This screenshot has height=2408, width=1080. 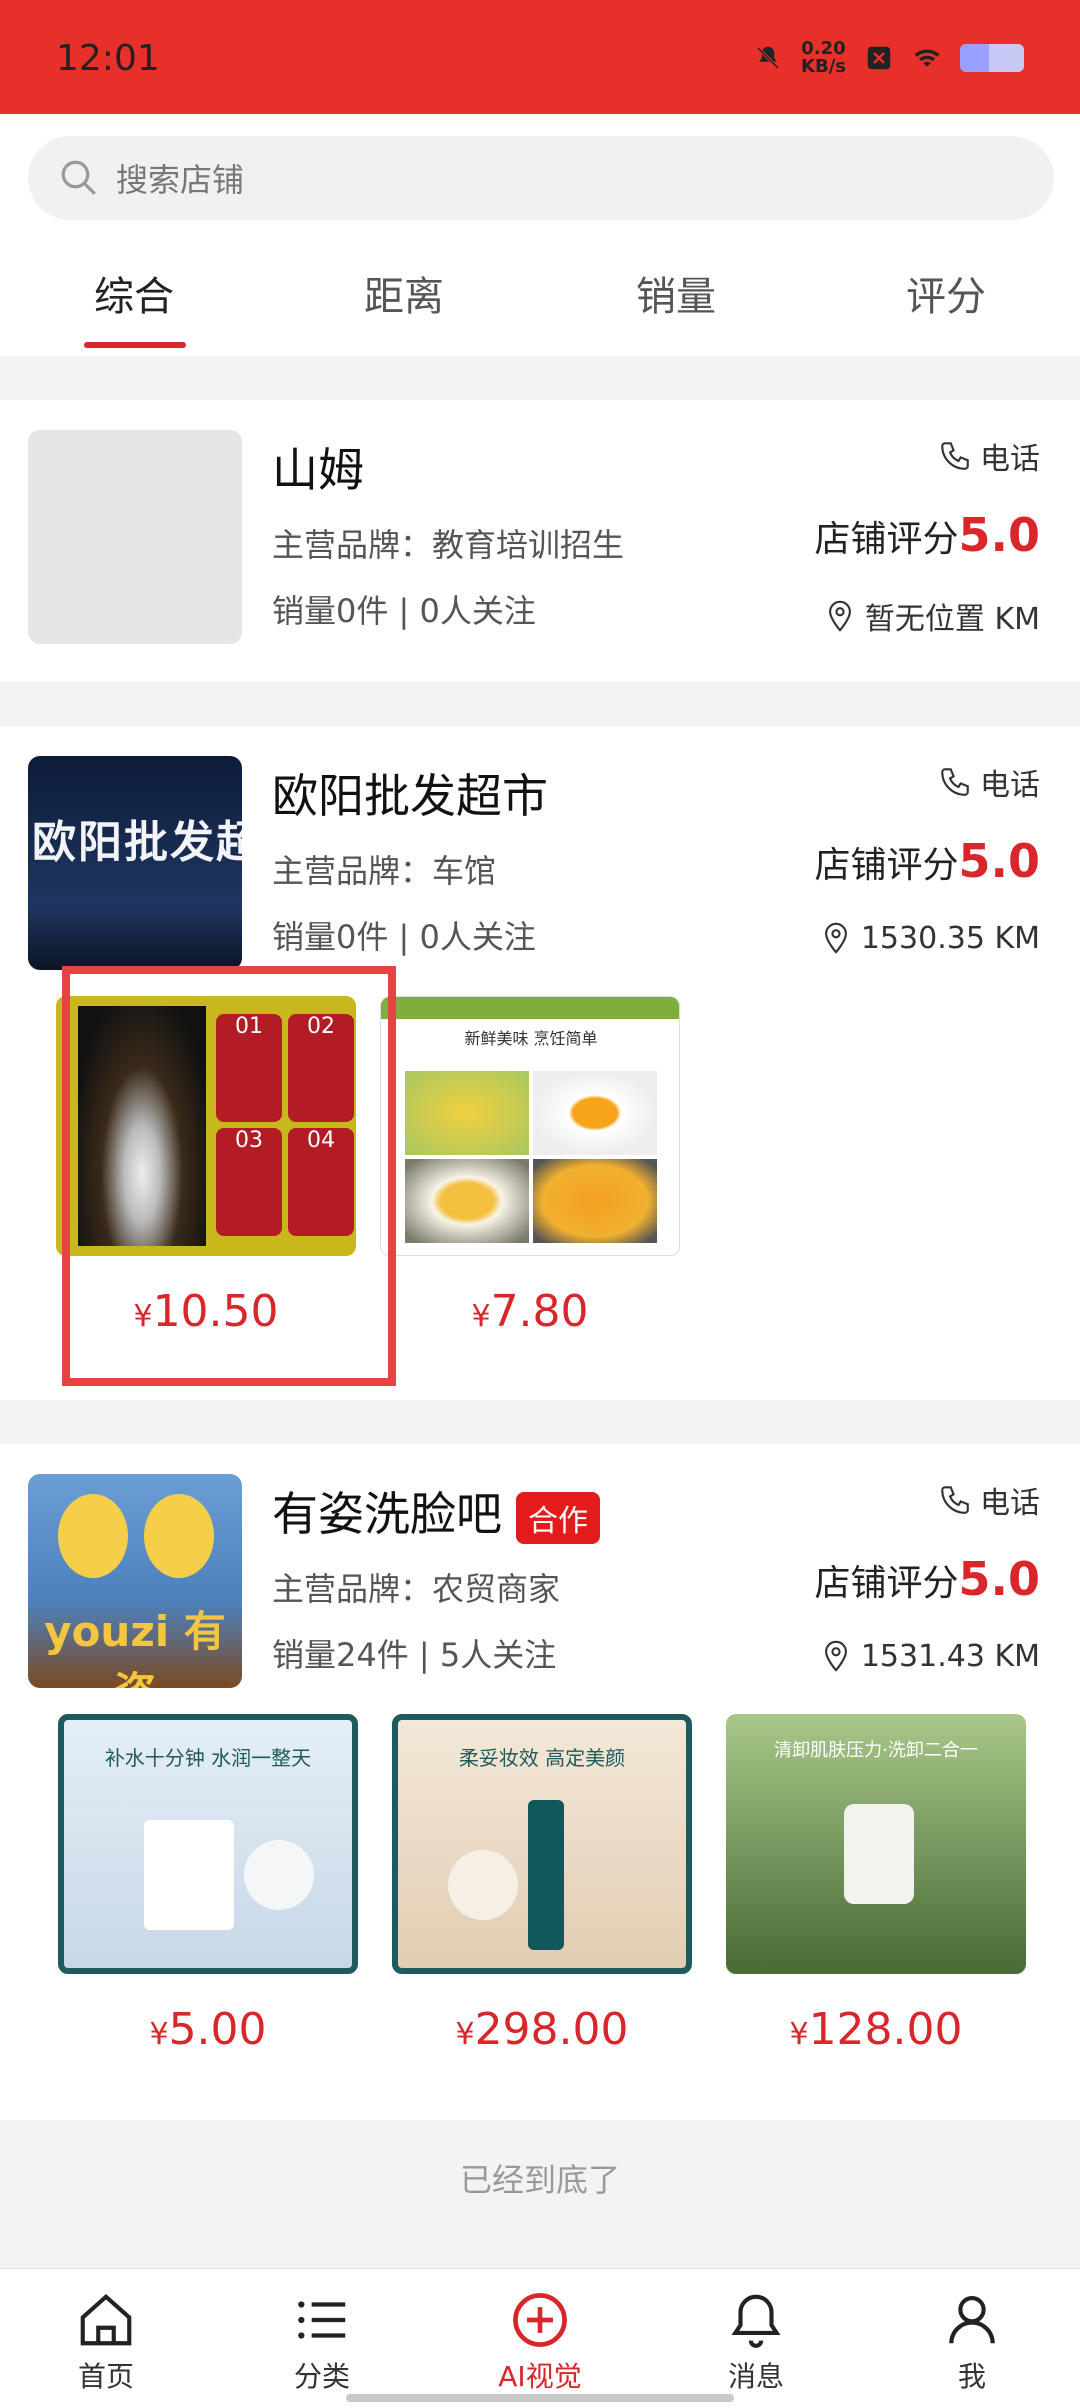 I want to click on product-item: 新鲜美味 烹饪简单 ¥7.80, so click(x=530, y=1166).